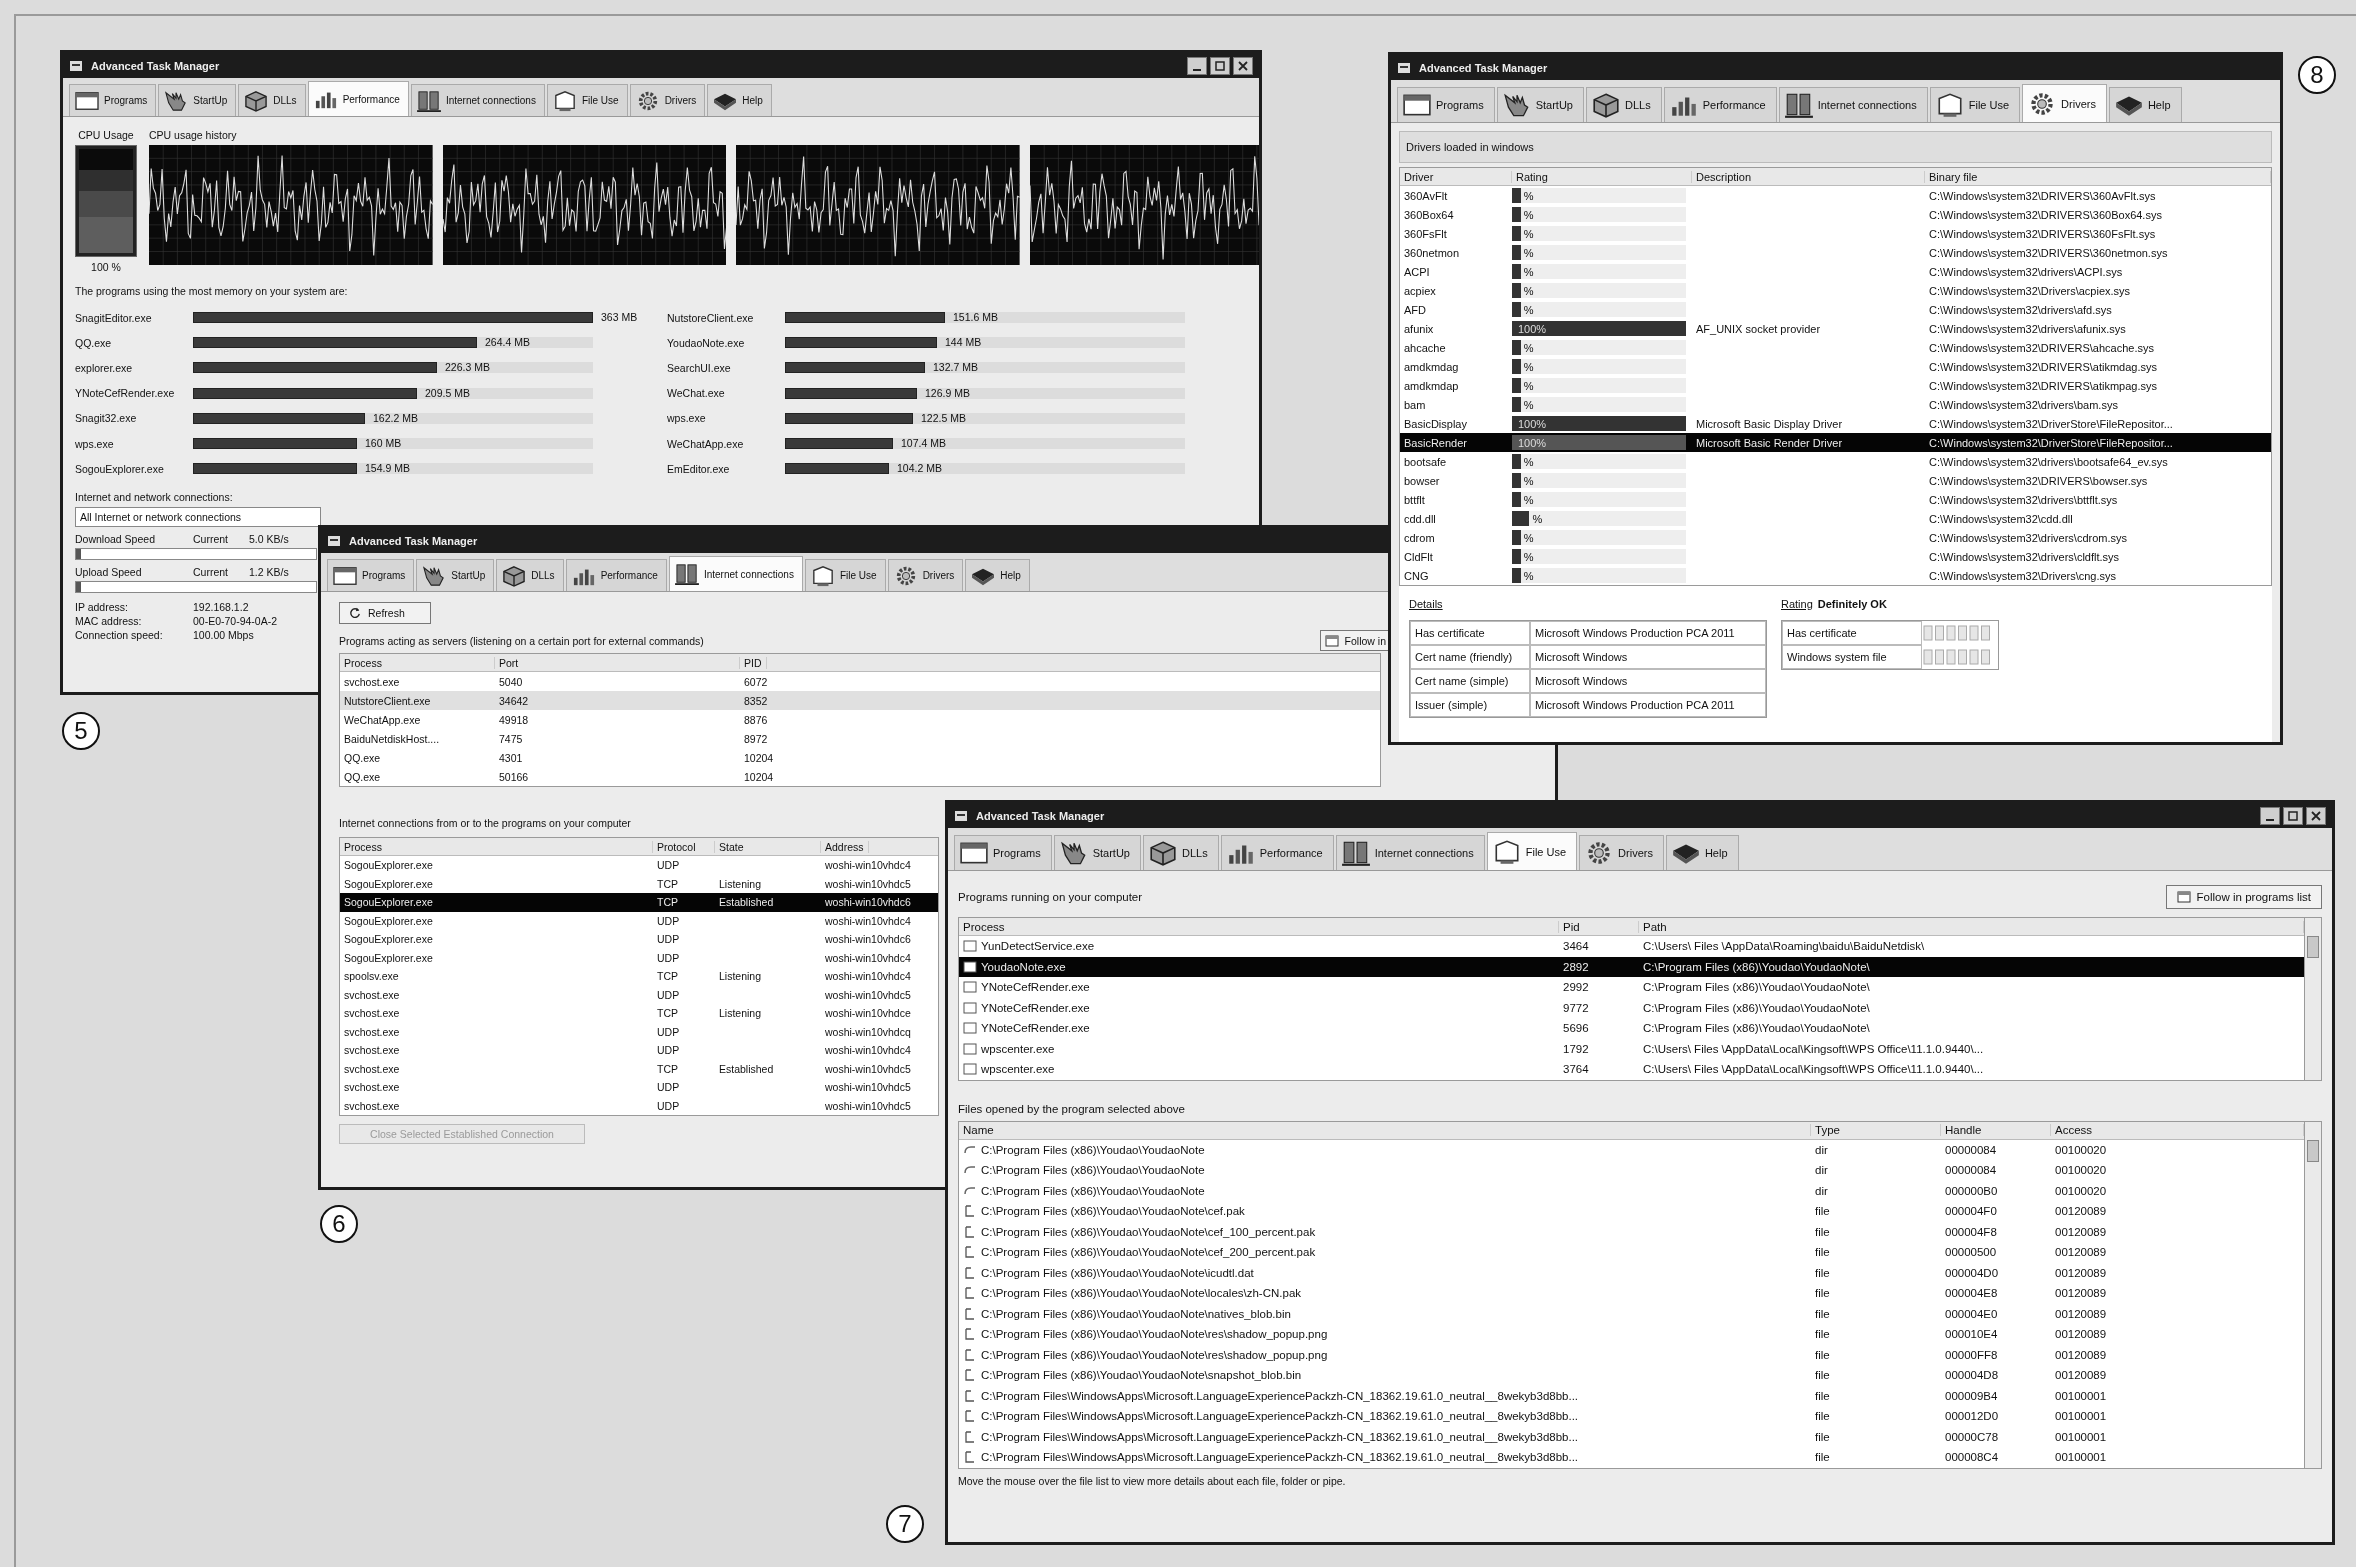  What do you see at coordinates (120, 468) in the screenshot?
I see `process-name: SogouExplorer.exe` at bounding box center [120, 468].